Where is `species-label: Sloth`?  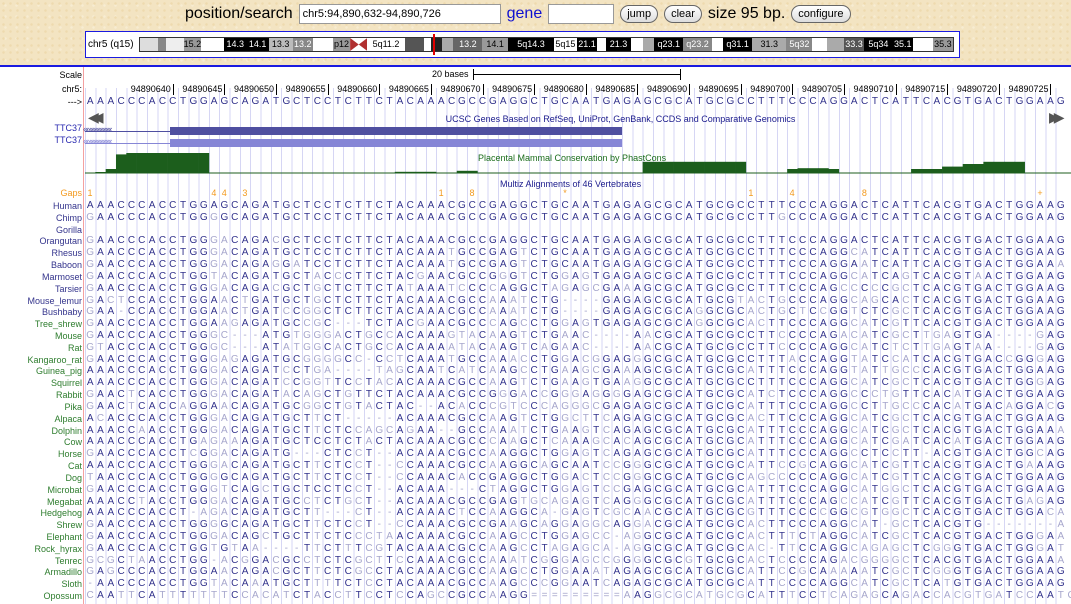
species-label: Sloth is located at coordinates (71, 584).